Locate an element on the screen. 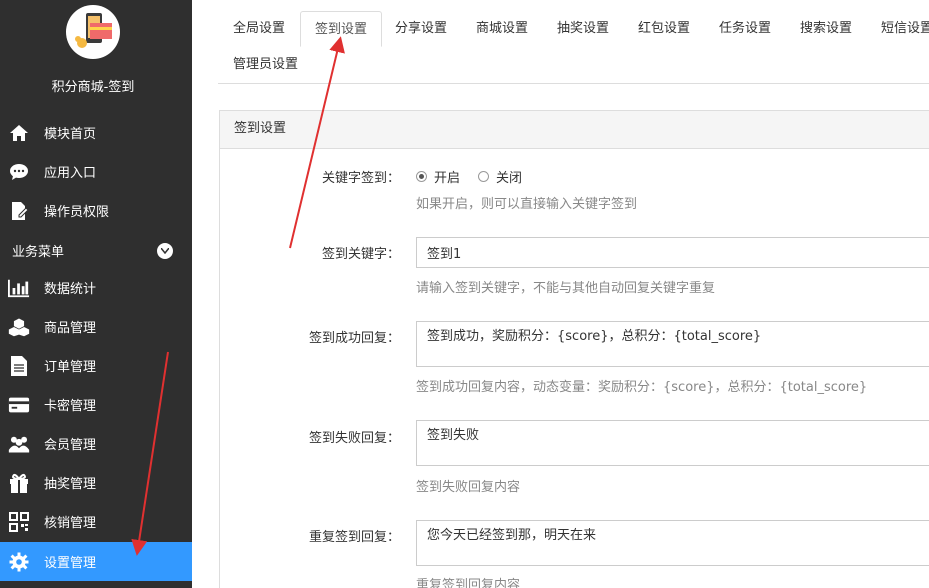 The width and height of the screenshot is (929, 588). sidebar-item-label: 订单管理 is located at coordinates (70, 367).